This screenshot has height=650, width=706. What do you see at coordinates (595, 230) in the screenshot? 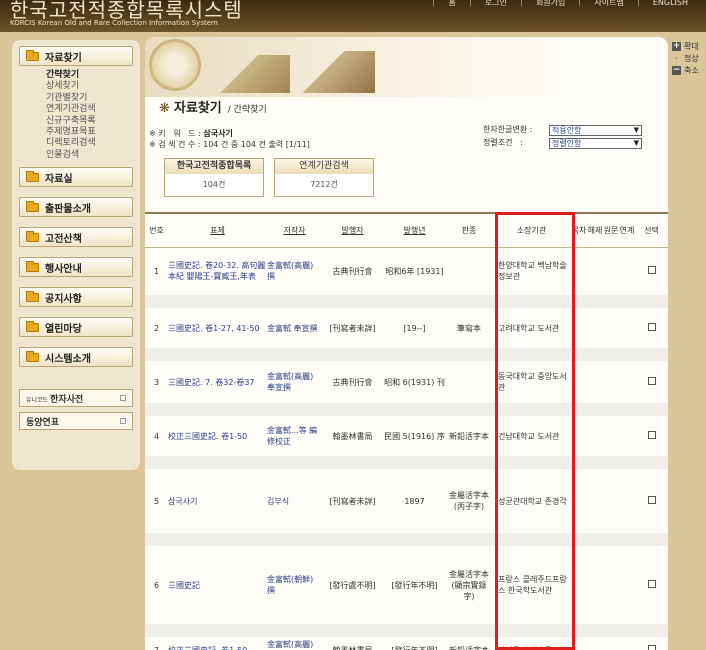
I see `header-explanation: 해제` at bounding box center [595, 230].